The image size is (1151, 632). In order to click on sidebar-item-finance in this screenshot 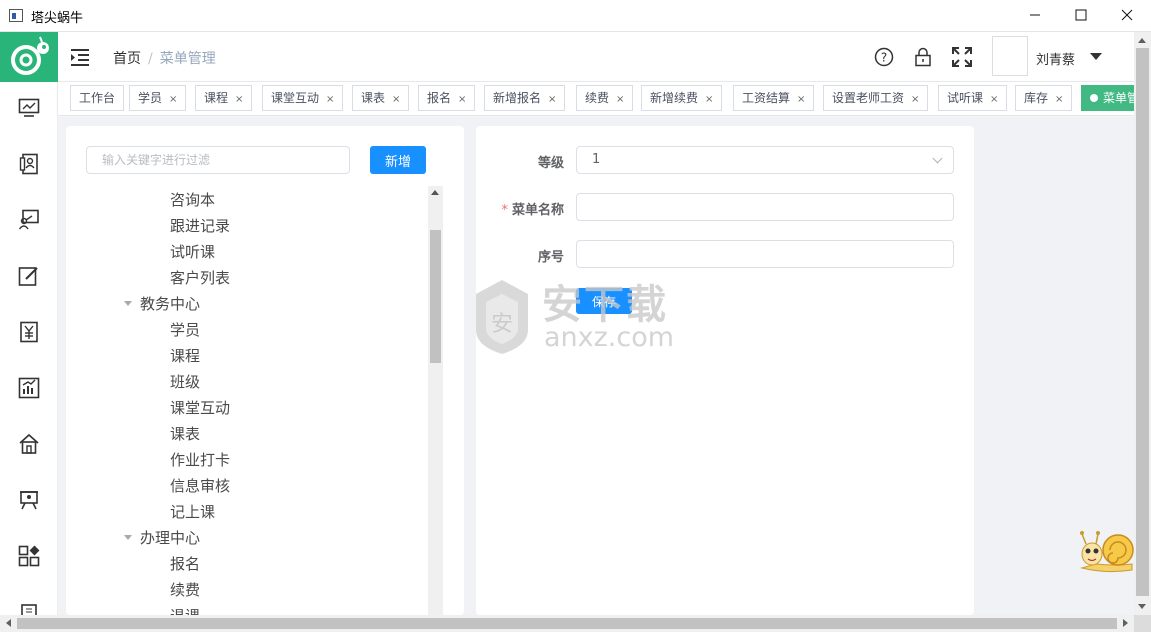, I will do `click(29, 332)`.